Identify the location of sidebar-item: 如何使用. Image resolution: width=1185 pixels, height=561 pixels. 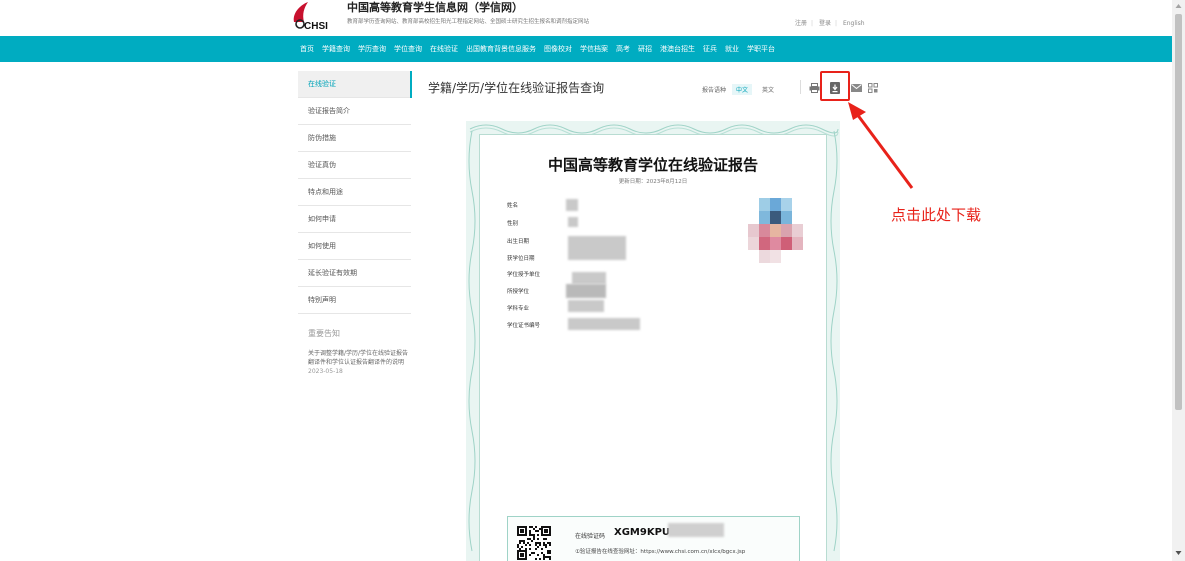
(354, 246).